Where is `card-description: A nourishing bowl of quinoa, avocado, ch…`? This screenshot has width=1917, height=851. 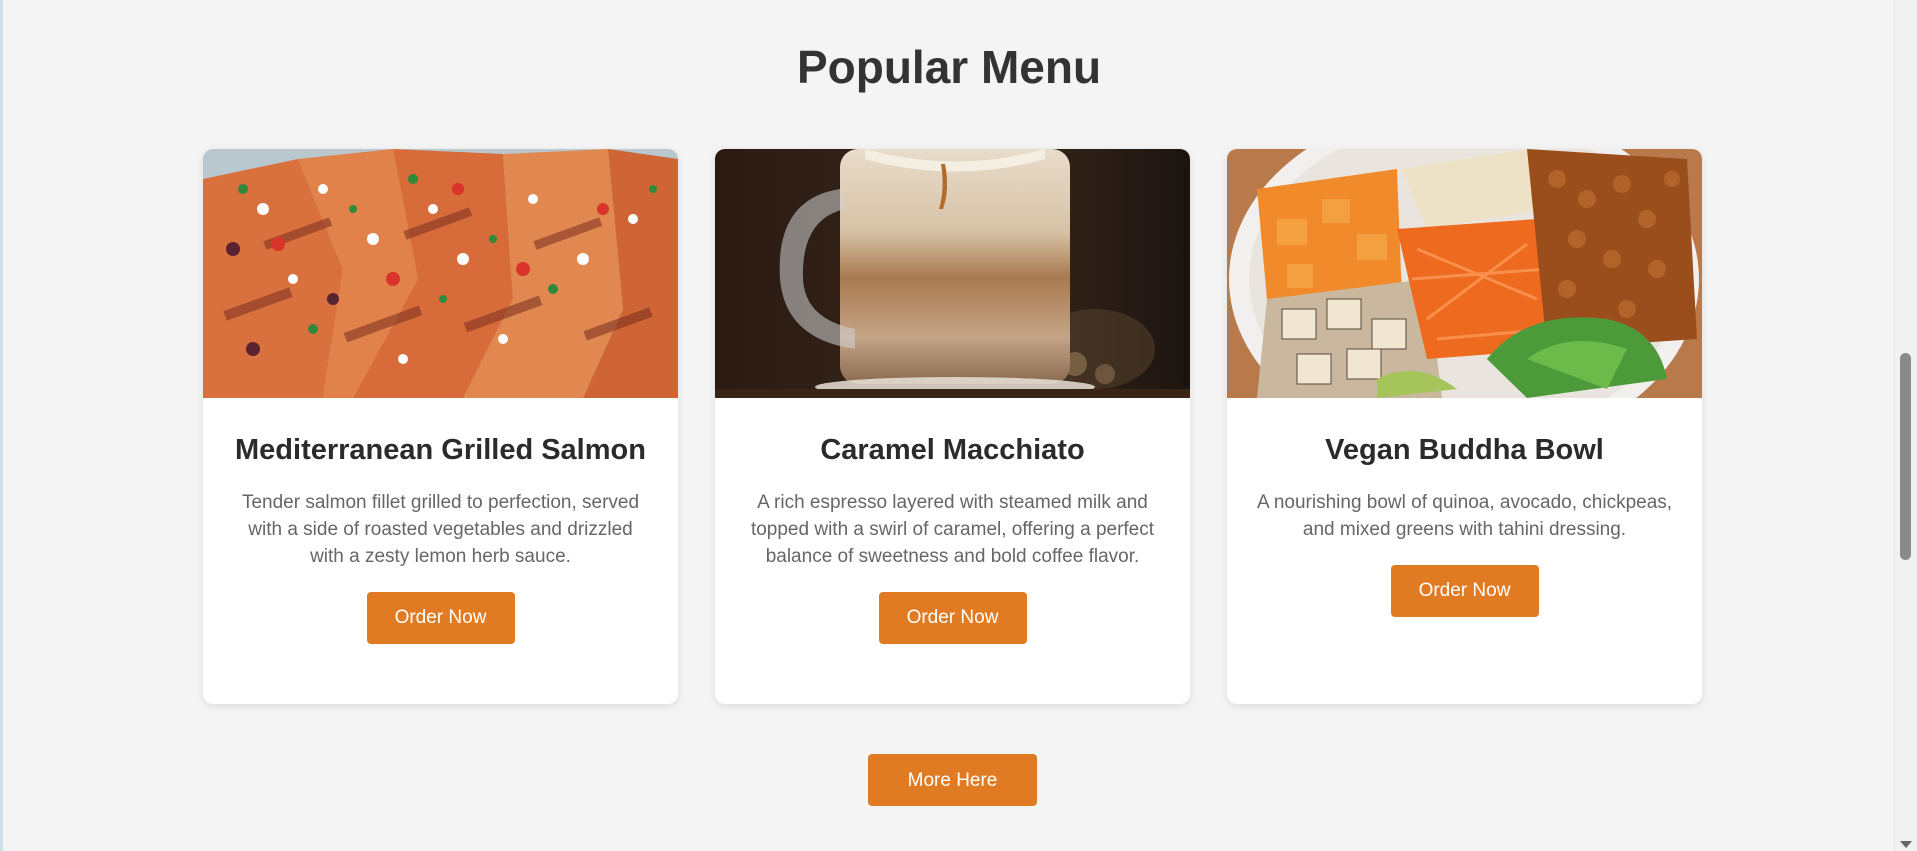
card-description: A nourishing bowl of quinoa, avocado, ch… is located at coordinates (1464, 516).